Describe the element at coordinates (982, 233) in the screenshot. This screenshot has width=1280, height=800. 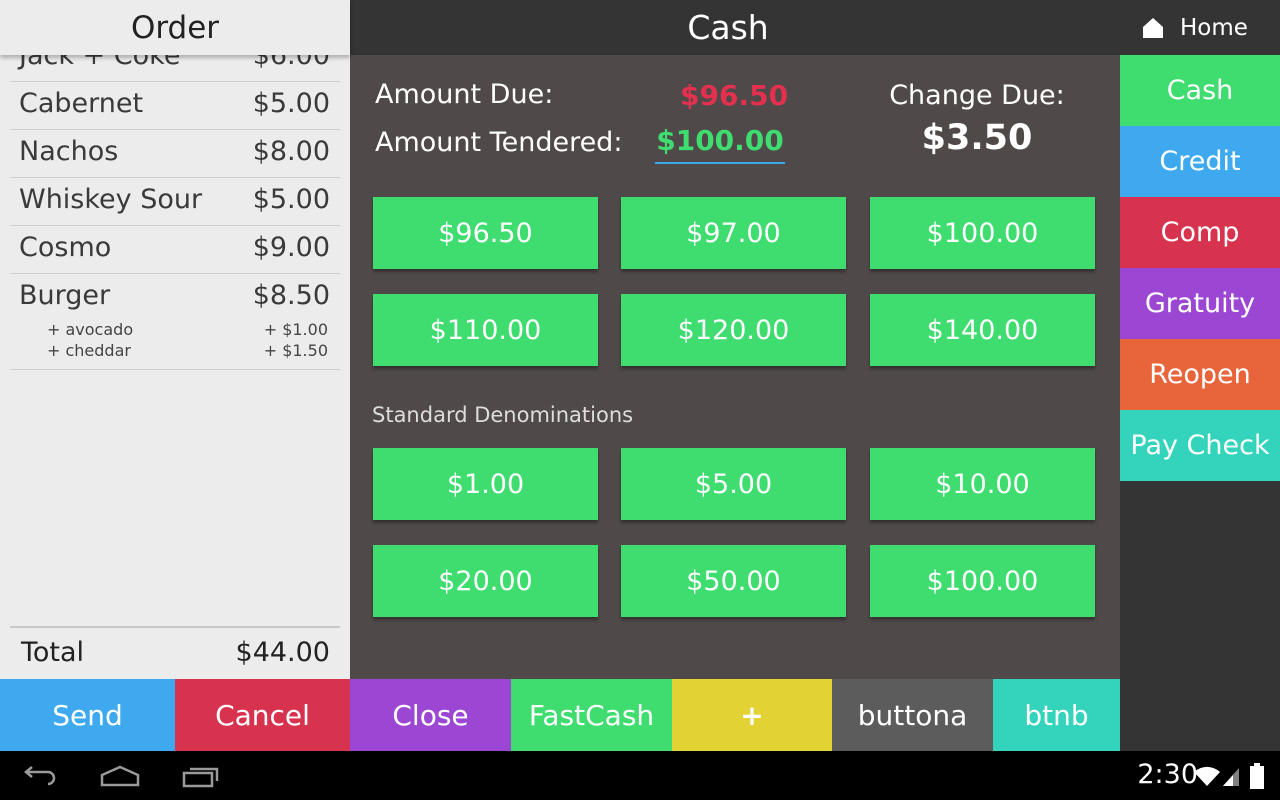
I see `quick-amount-button: $100.00` at that location.